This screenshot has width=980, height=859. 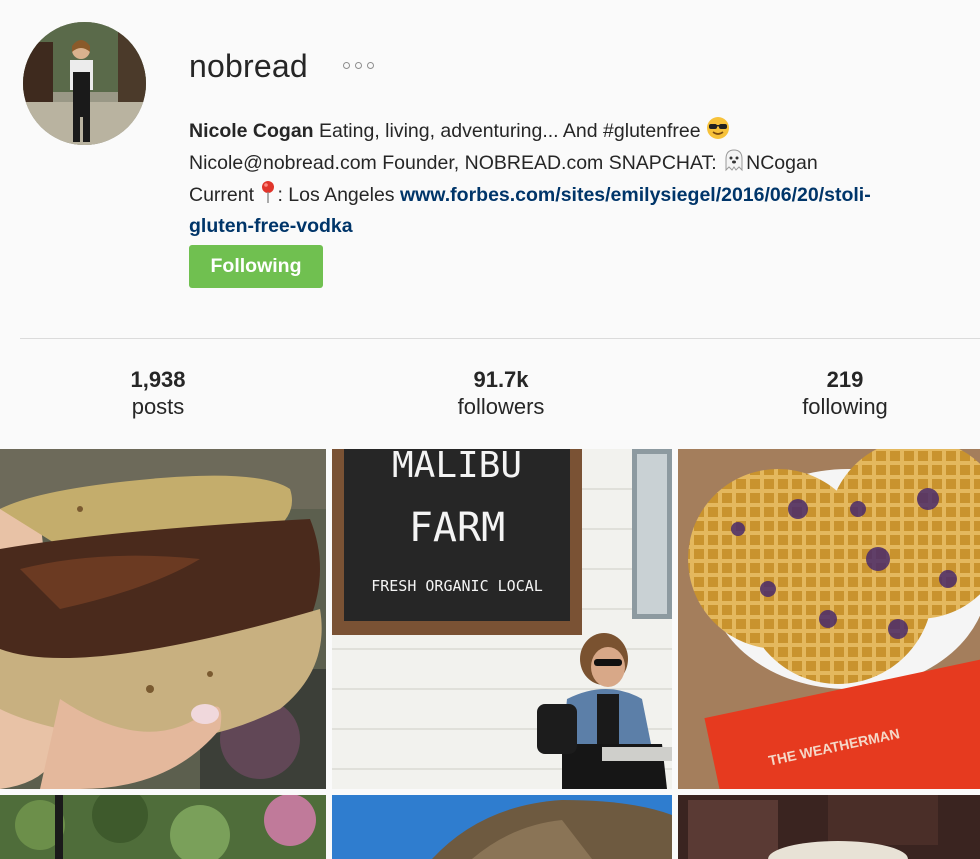 I want to click on stat-posts: 1,938 posts, so click(x=158, y=393).